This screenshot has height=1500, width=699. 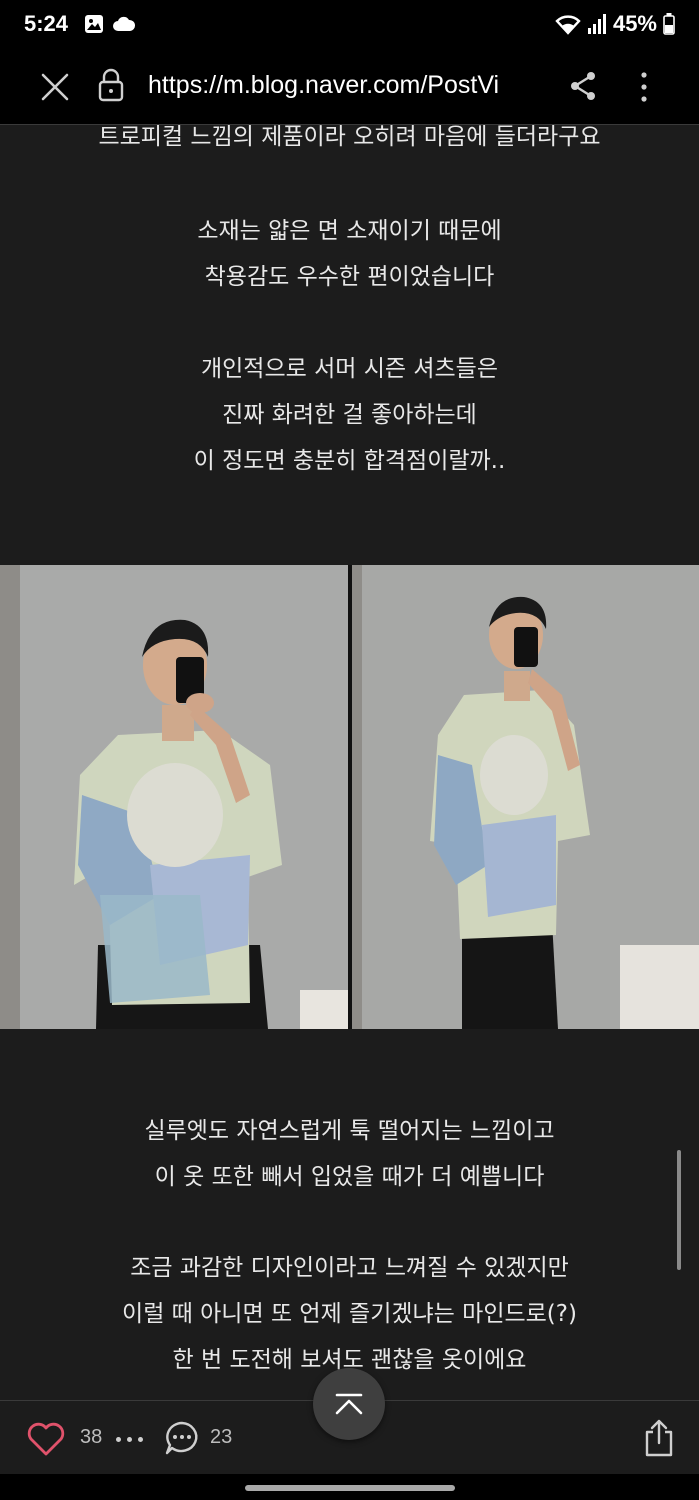 What do you see at coordinates (634, 23) in the screenshot?
I see `battery-percent: 45%` at bounding box center [634, 23].